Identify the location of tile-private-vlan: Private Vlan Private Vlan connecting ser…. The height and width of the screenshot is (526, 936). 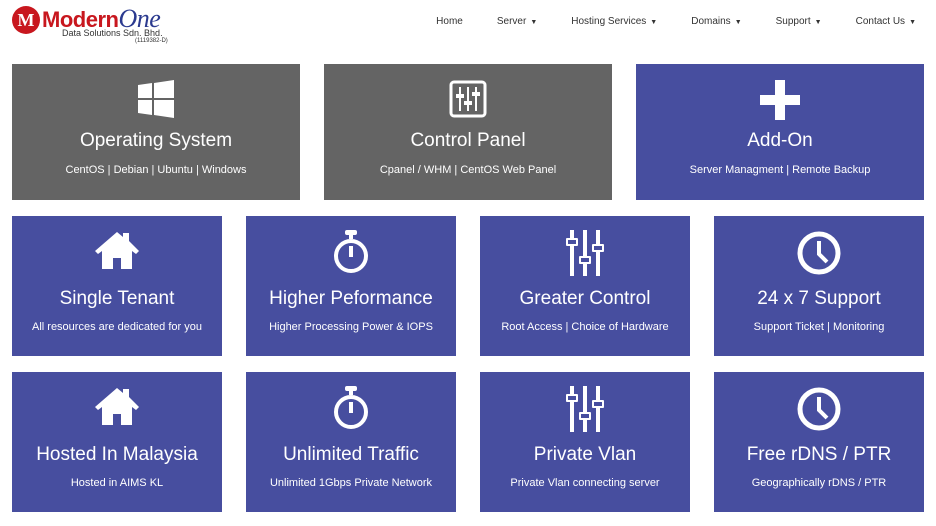
(585, 442).